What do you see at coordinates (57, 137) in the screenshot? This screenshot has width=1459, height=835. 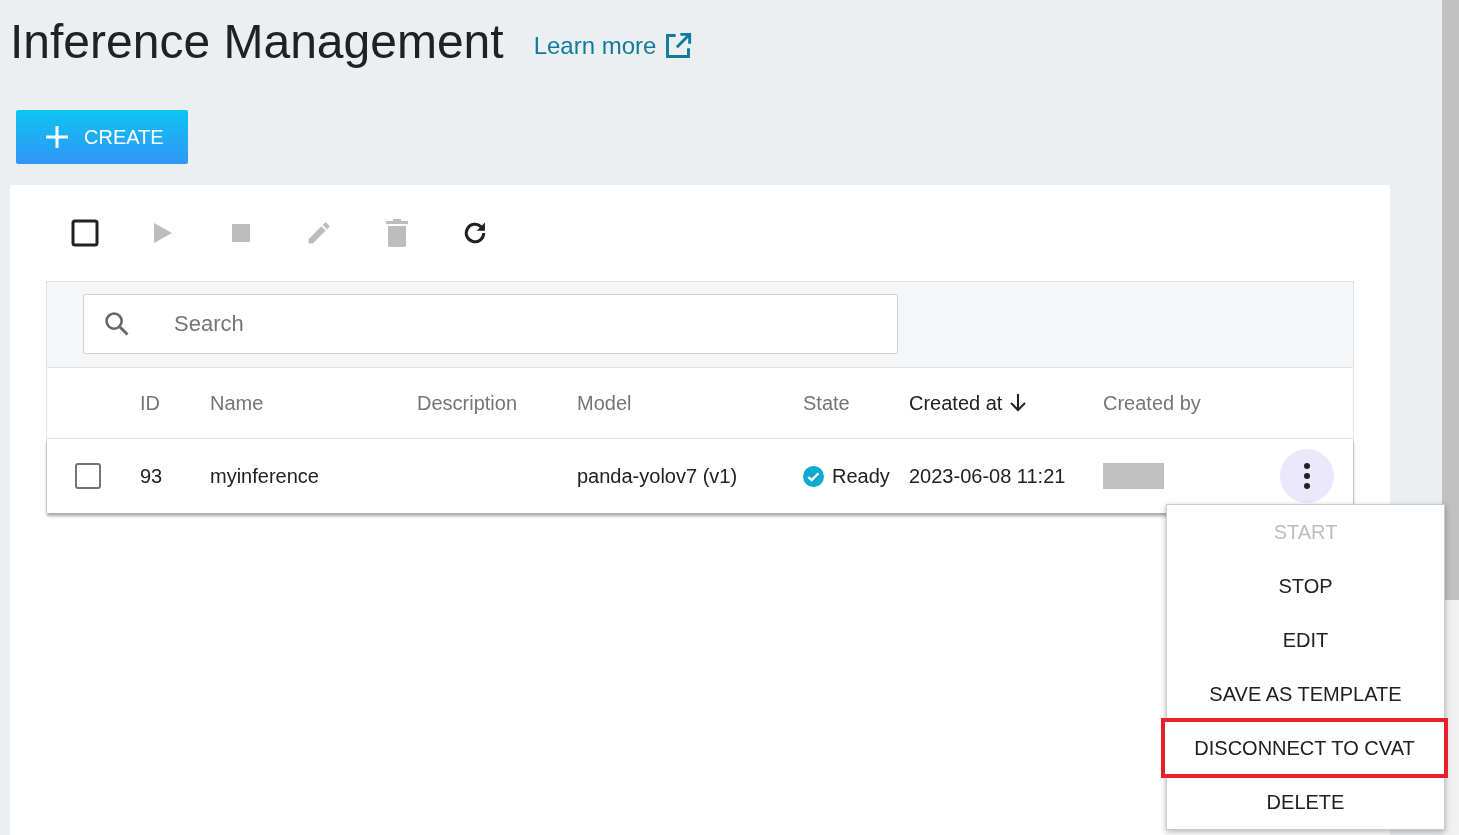 I see `plus-icon` at bounding box center [57, 137].